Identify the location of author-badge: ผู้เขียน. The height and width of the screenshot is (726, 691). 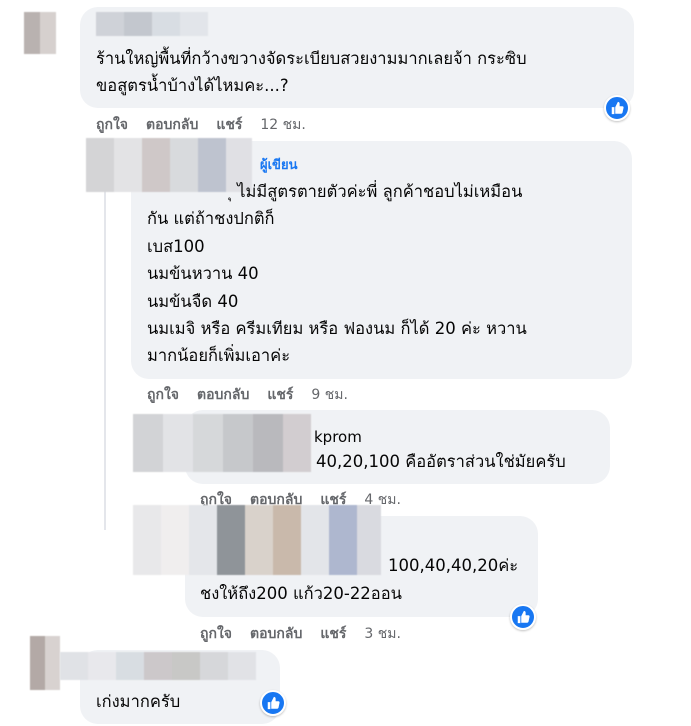
(279, 165).